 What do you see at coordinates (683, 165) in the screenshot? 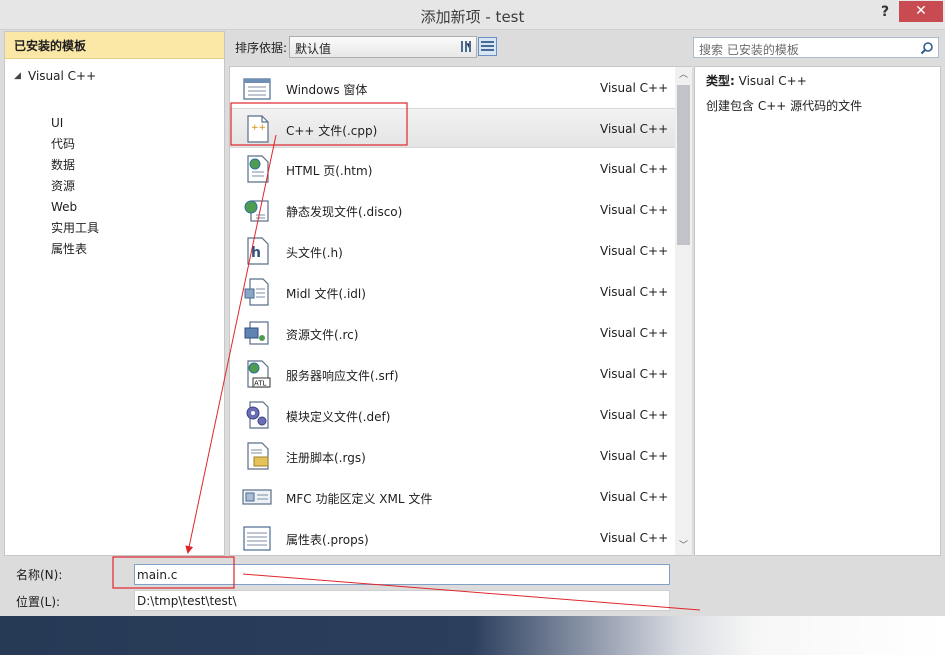
I see `scroll-thumb` at bounding box center [683, 165].